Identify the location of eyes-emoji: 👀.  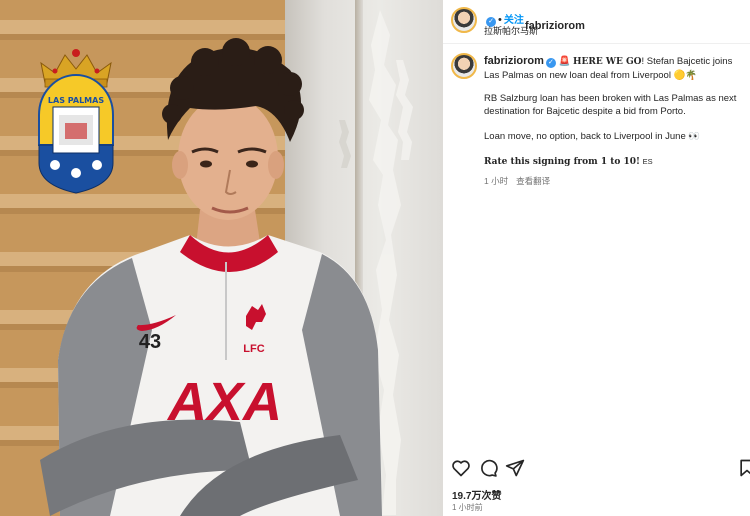
(694, 136).